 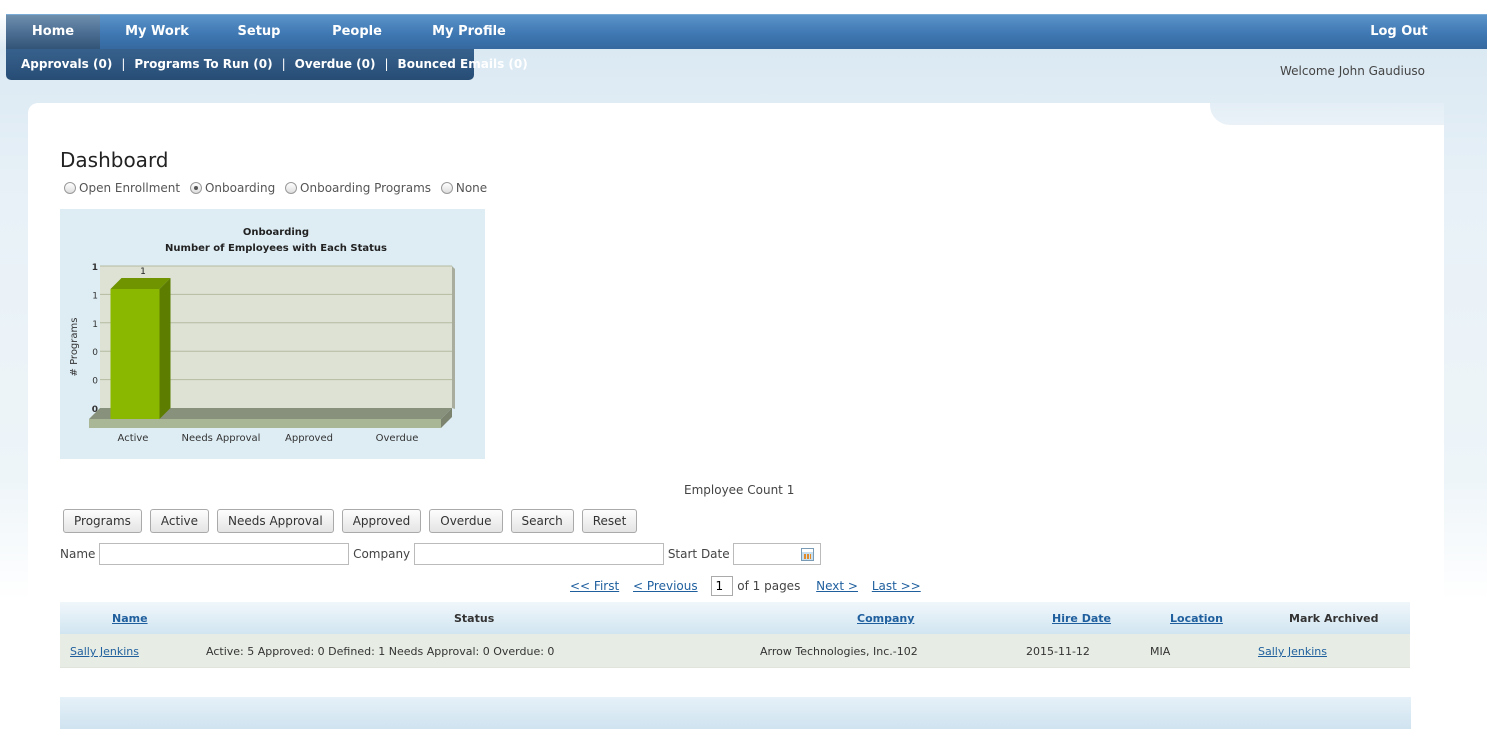 I want to click on mark-archived-link: Sally Jenkins, so click(x=1292, y=651).